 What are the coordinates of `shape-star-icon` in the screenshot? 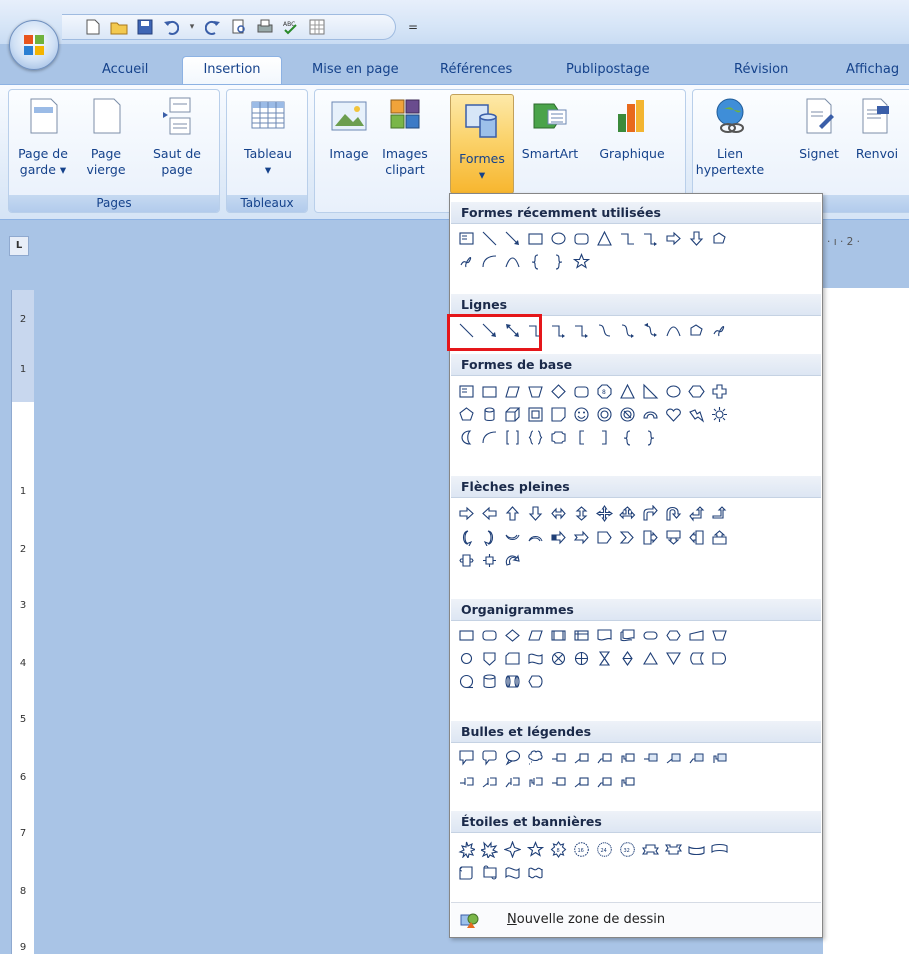 It's located at (581, 261).